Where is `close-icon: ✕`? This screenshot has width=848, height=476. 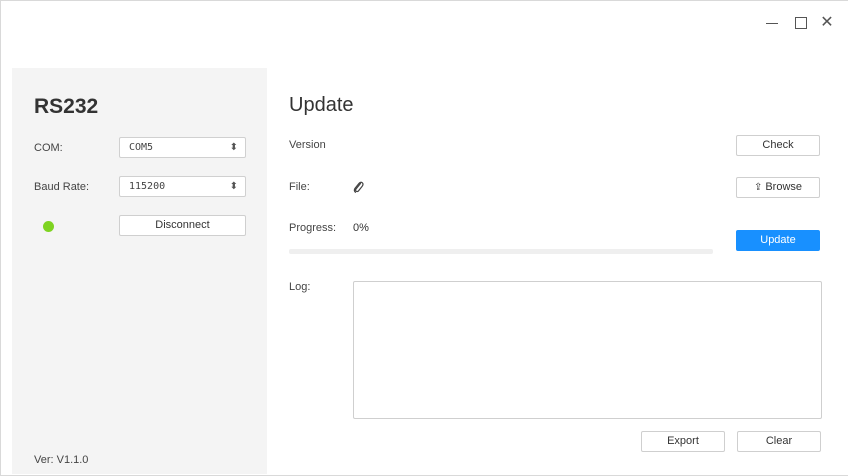 close-icon: ✕ is located at coordinates (827, 23).